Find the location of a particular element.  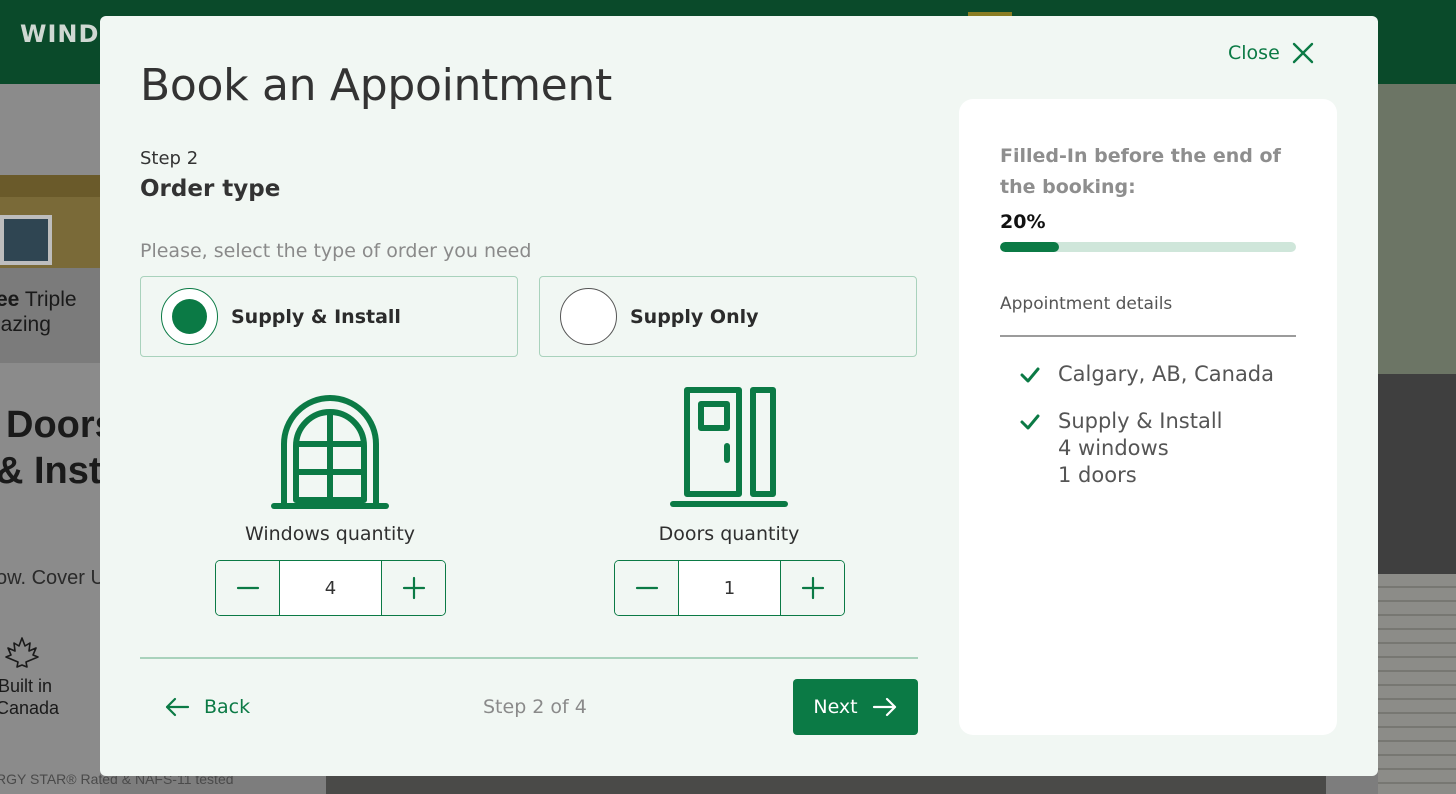

step-counter: Step 2 of 4 is located at coordinates (535, 707).